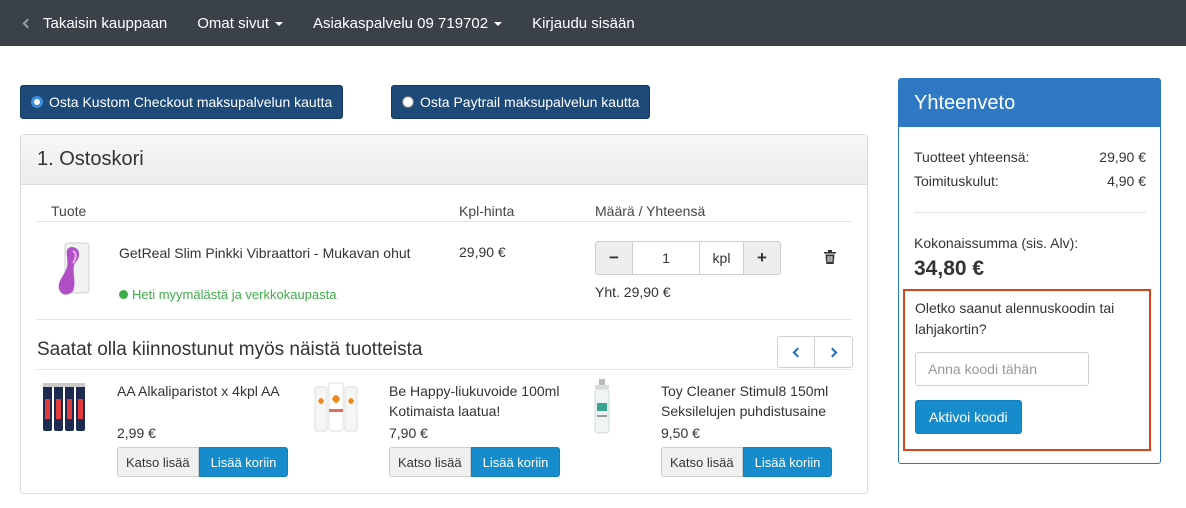 This screenshot has width=1186, height=508. I want to click on decrease-quantity-button: −, so click(614, 258).